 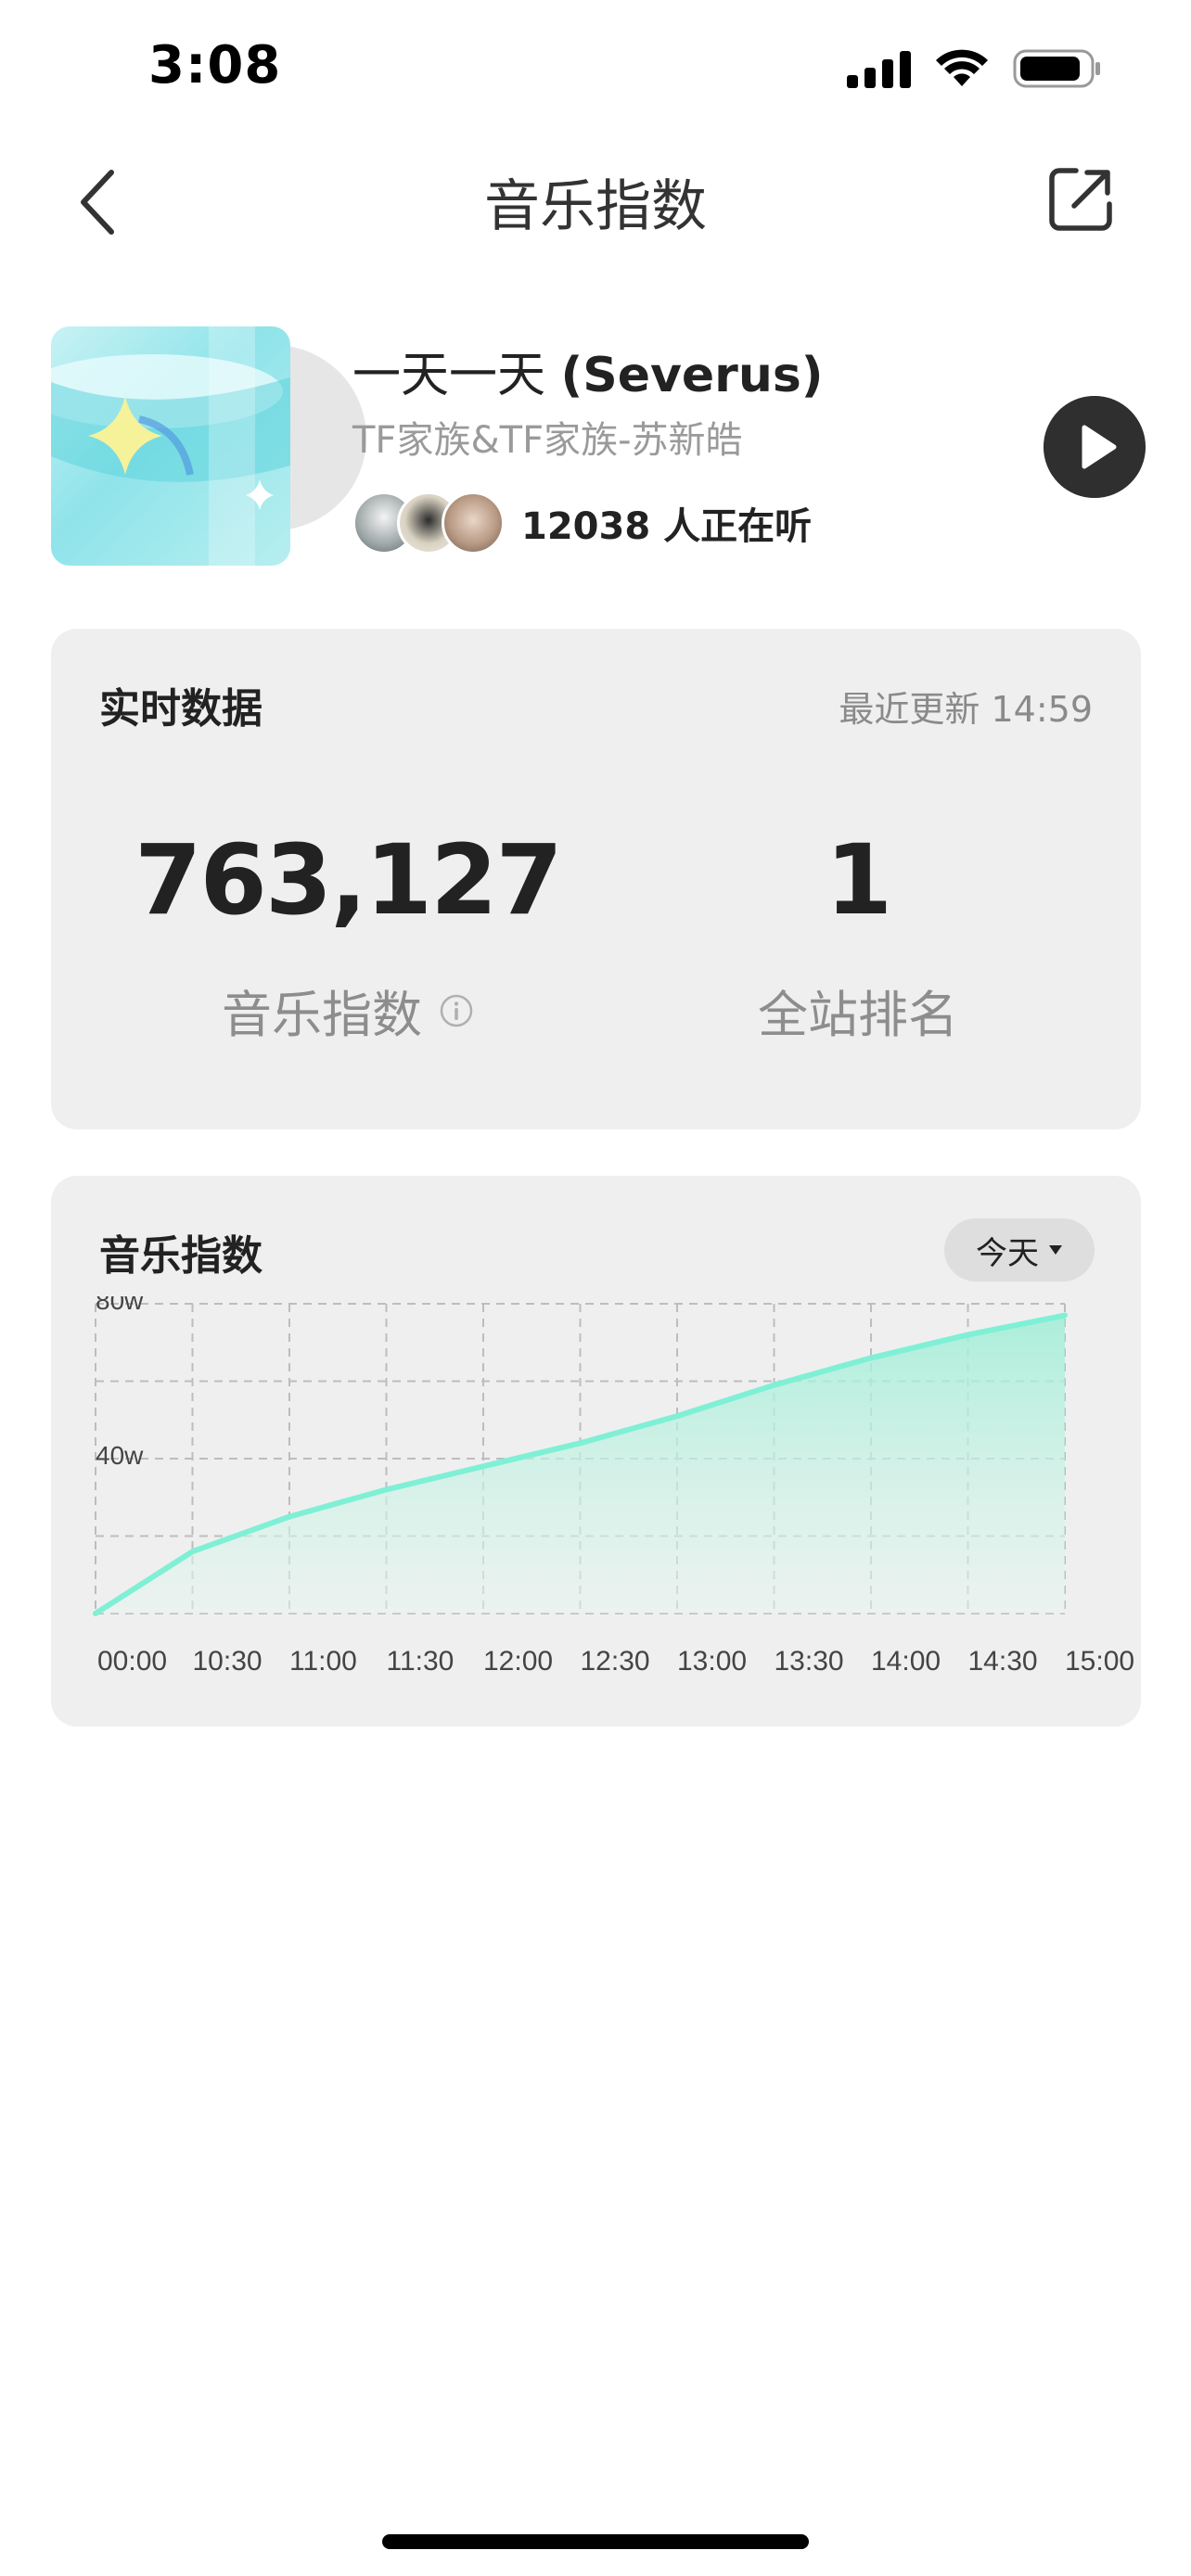 I want to click on rank-label-row: 全站排名, so click(x=858, y=1010).